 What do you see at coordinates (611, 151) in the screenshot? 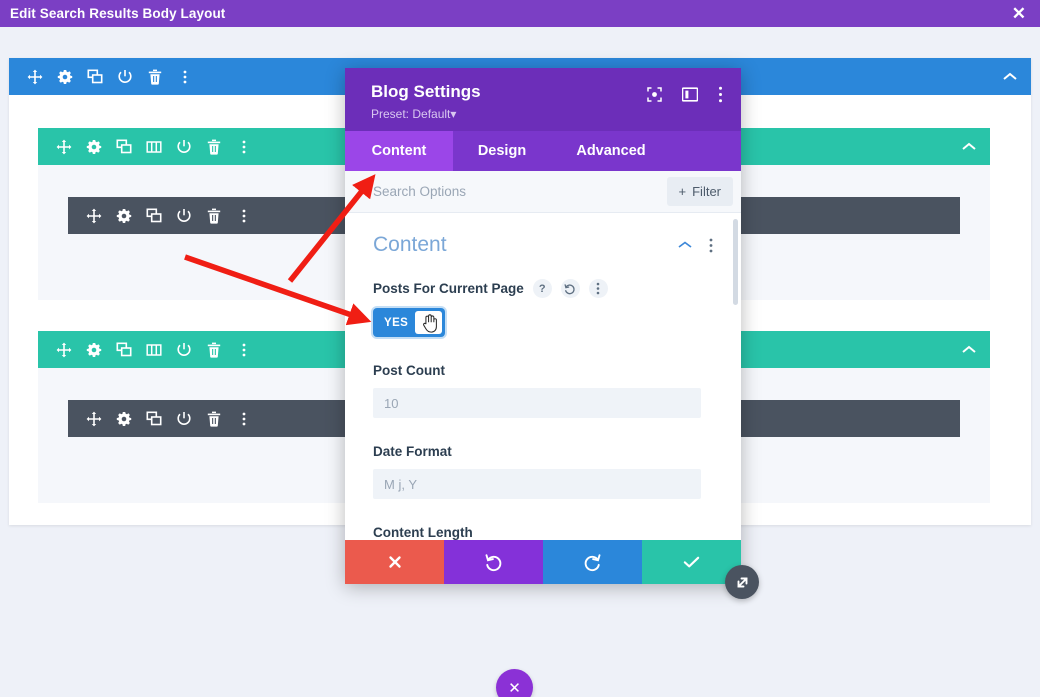
I see `tab-advanced: Advanced` at bounding box center [611, 151].